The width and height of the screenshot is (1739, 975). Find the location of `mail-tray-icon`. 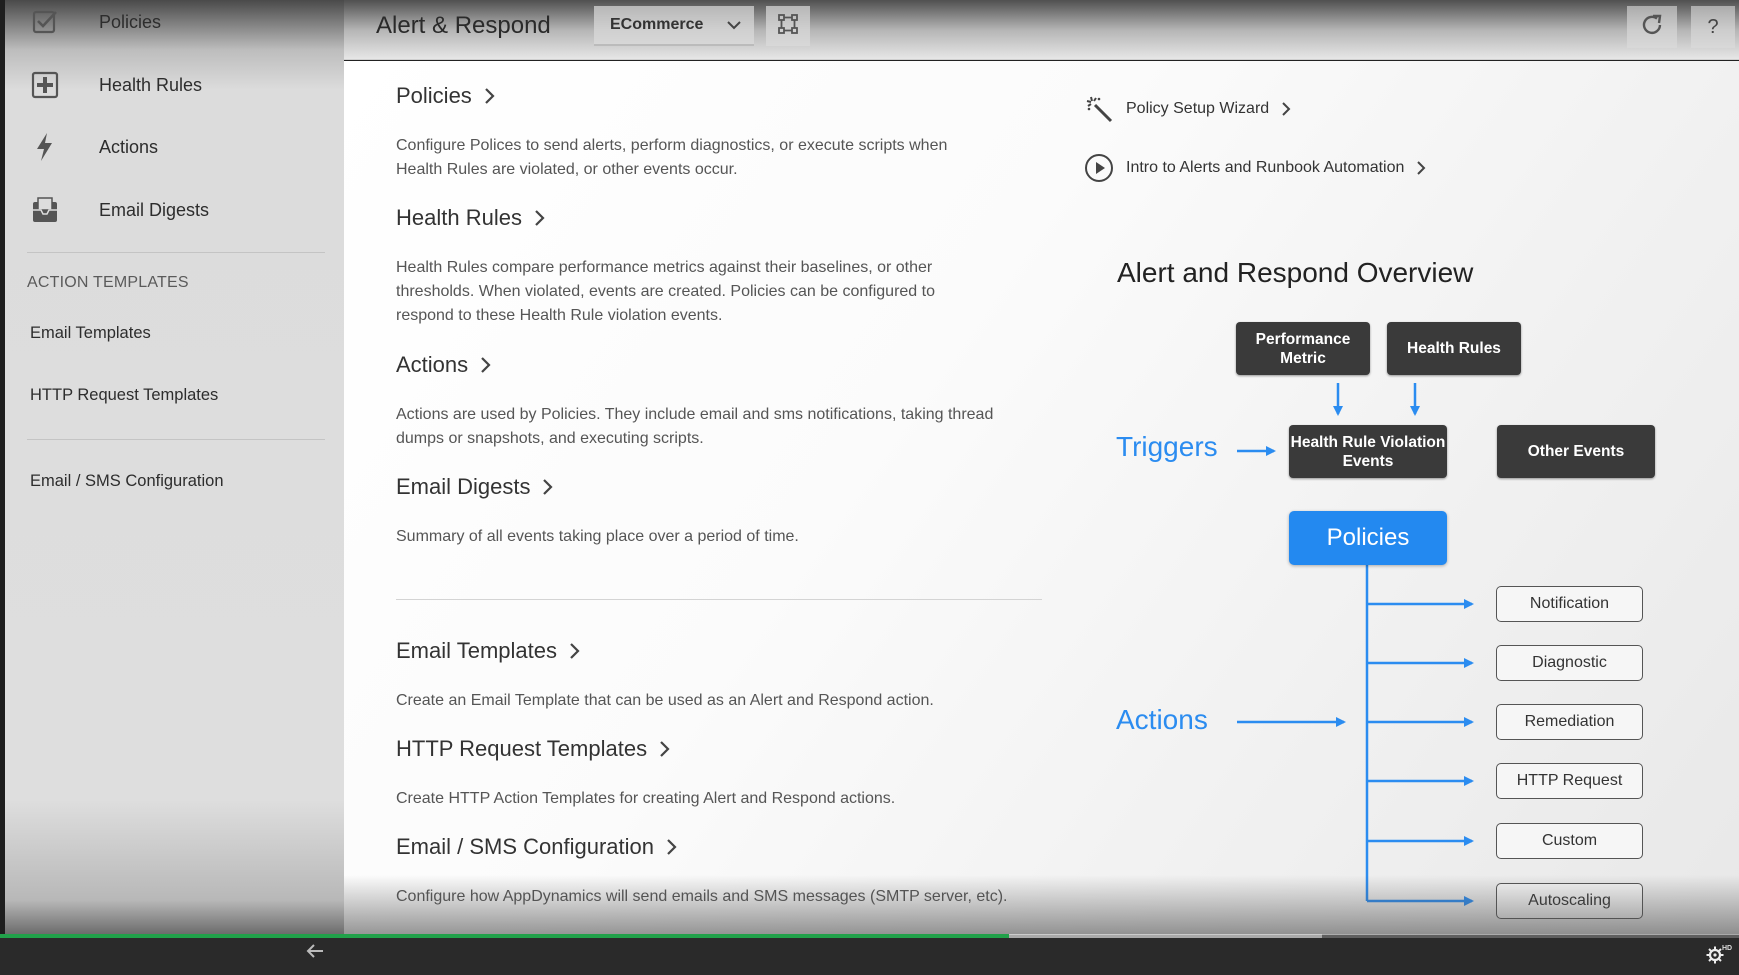

mail-tray-icon is located at coordinates (45, 210).